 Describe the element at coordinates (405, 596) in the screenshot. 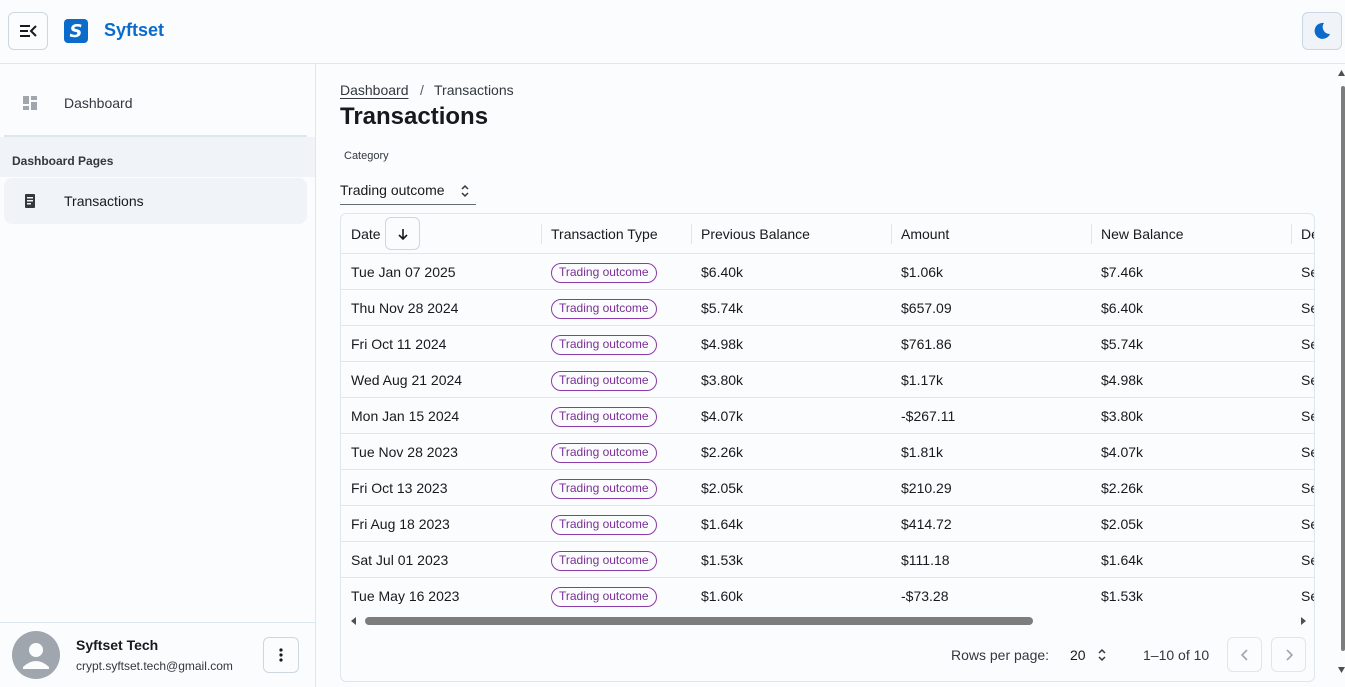

I see `cell-date: Tue May 16 2023` at that location.